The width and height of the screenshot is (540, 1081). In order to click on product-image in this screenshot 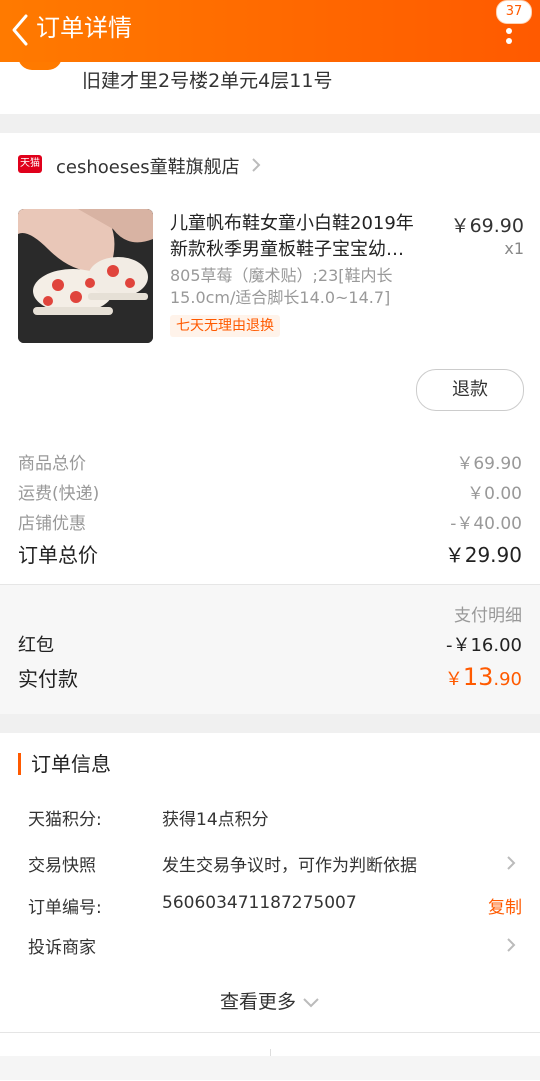, I will do `click(85, 276)`.